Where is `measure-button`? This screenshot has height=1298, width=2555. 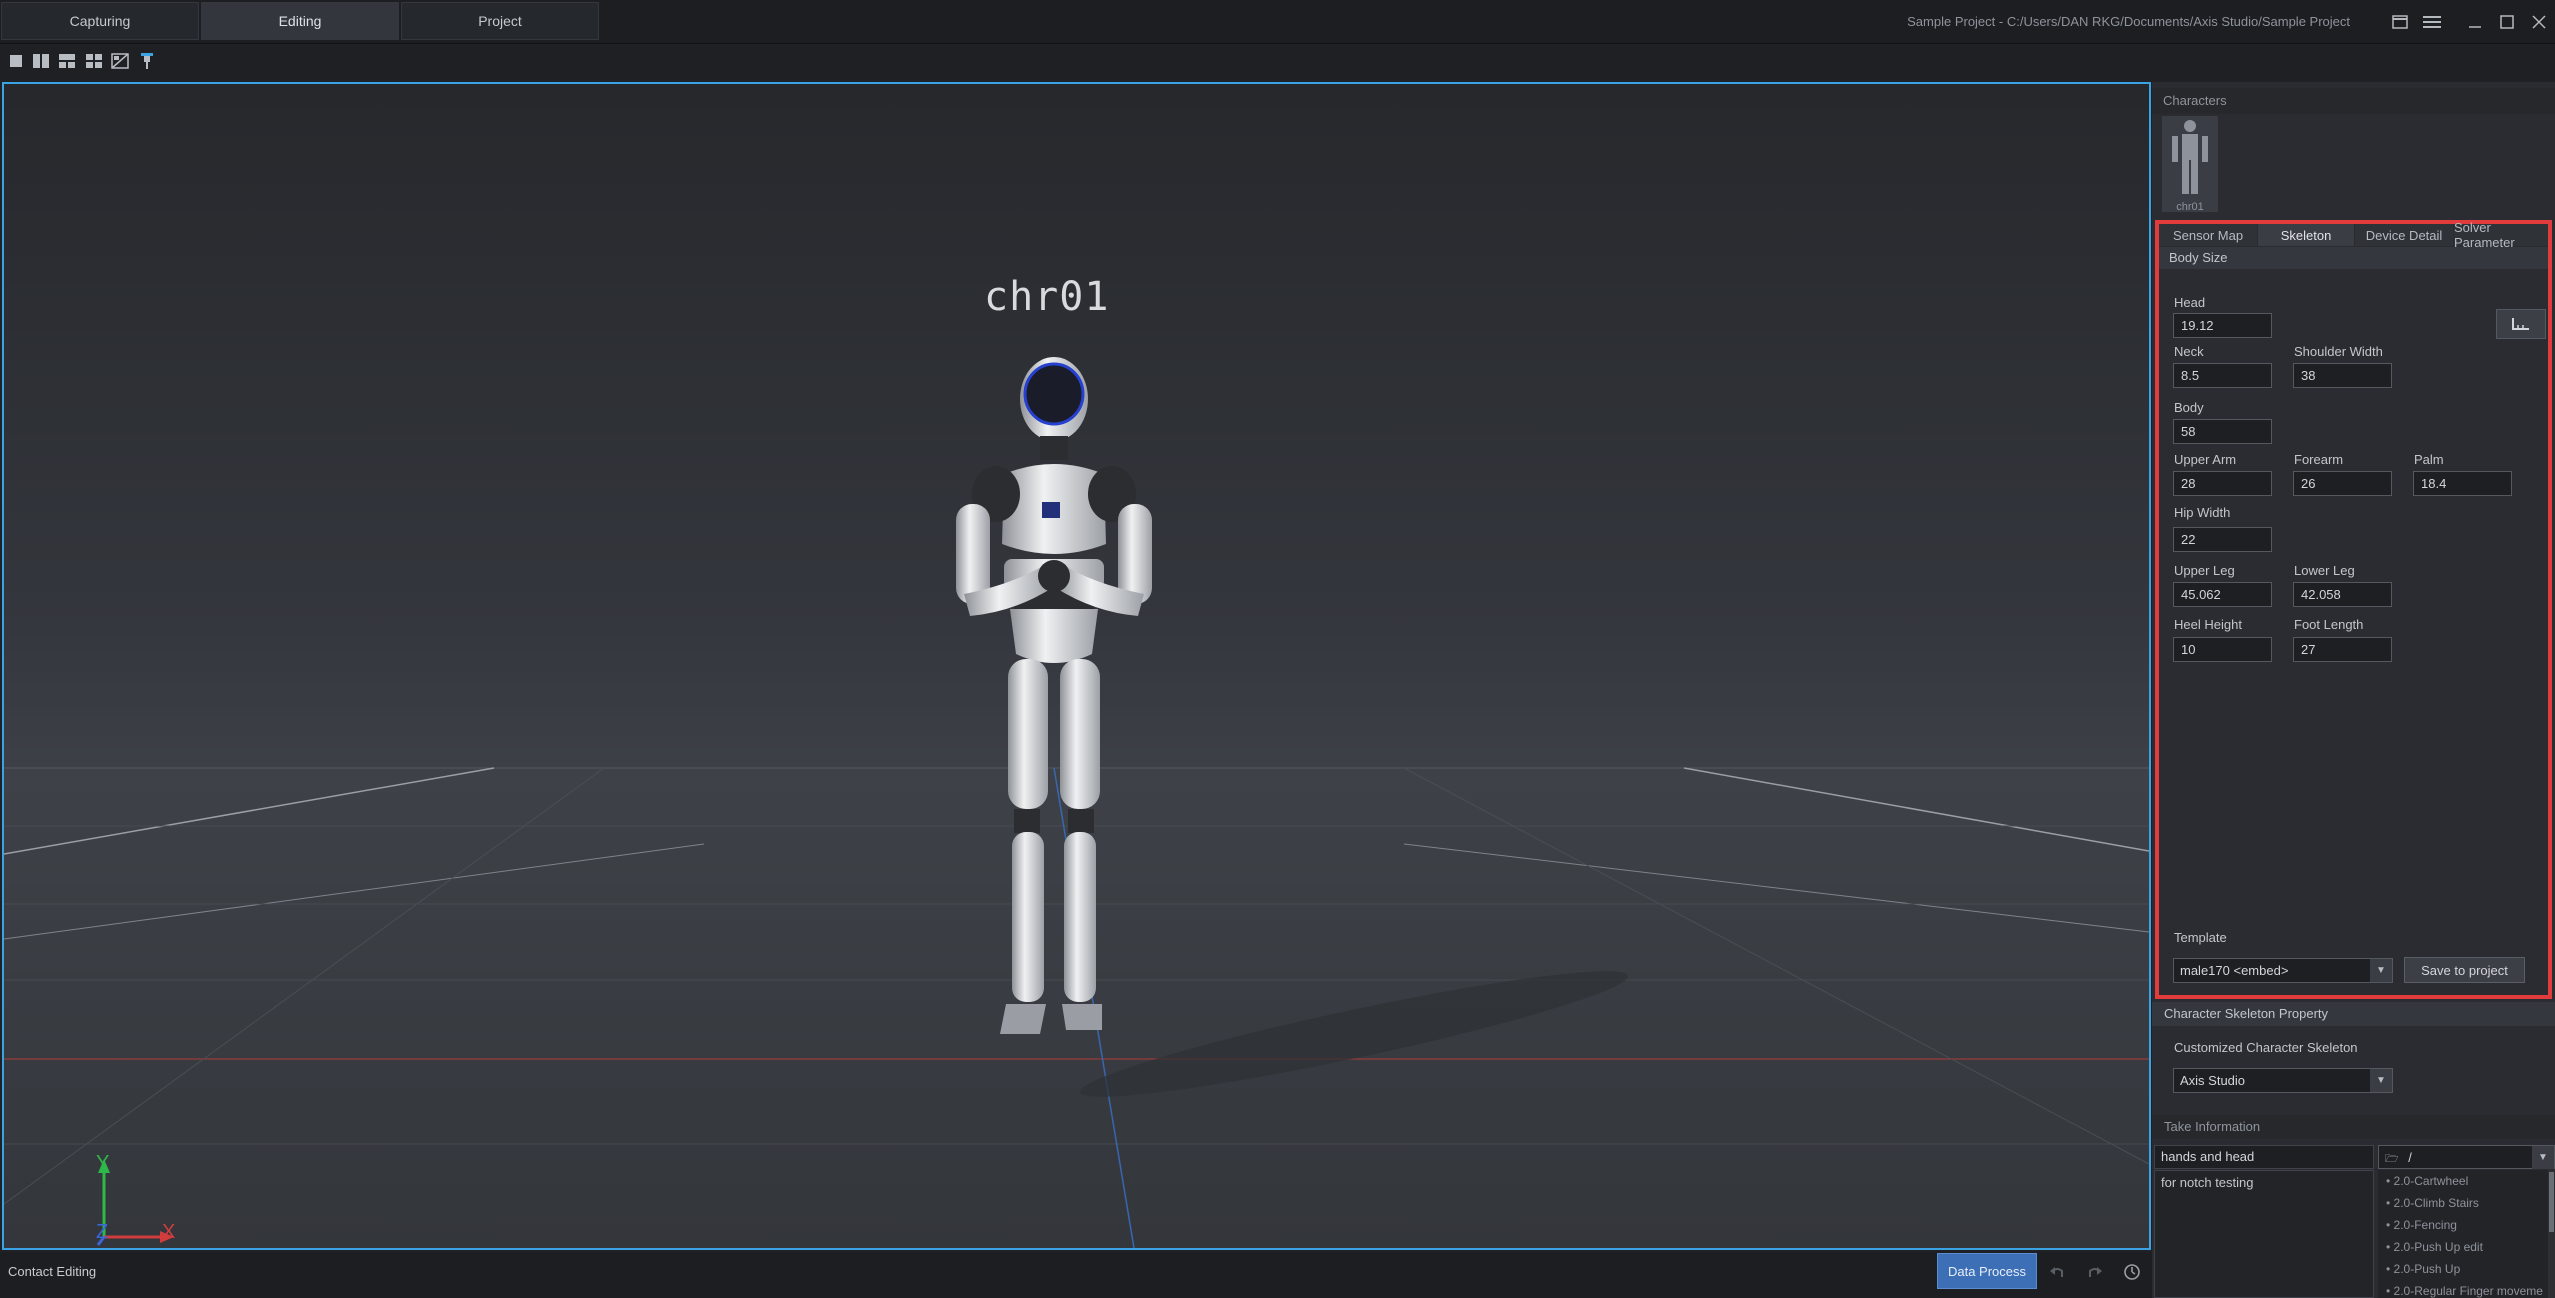
measure-button is located at coordinates (2521, 324).